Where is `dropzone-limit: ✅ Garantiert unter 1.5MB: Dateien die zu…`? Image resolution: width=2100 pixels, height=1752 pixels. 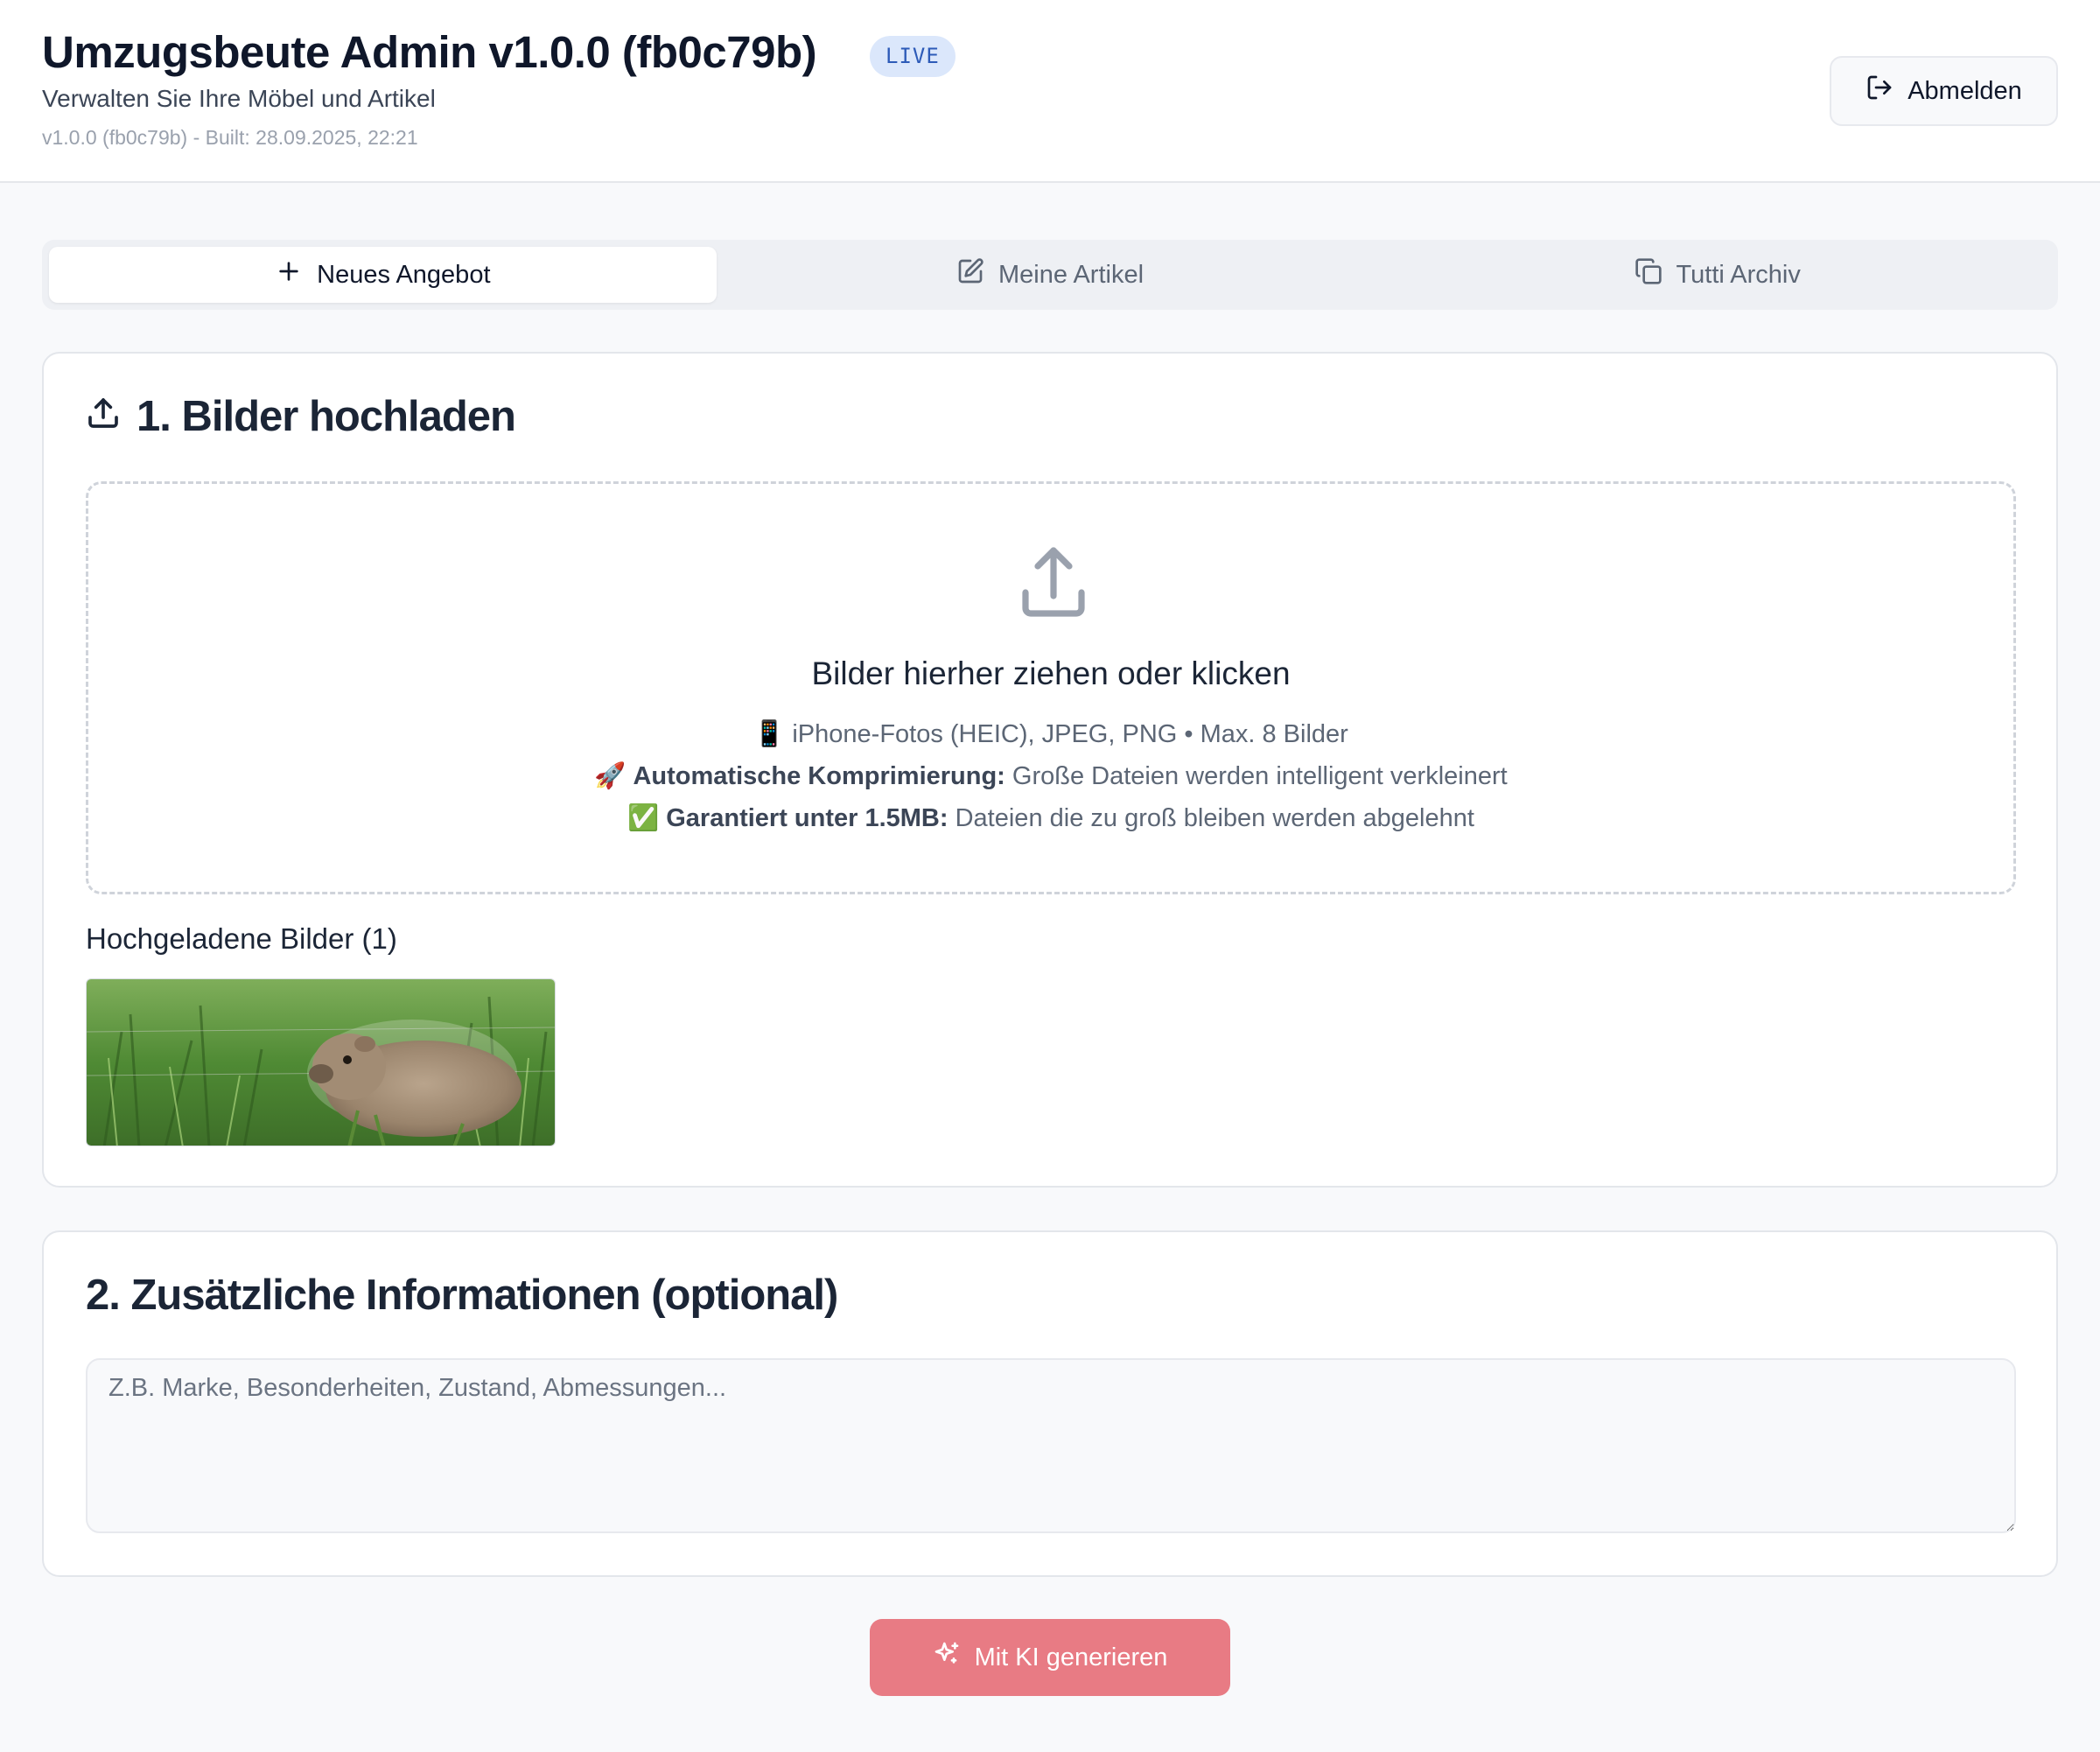 dropzone-limit: ✅ Garantiert unter 1.5MB: Dateien die zu… is located at coordinates (1050, 818).